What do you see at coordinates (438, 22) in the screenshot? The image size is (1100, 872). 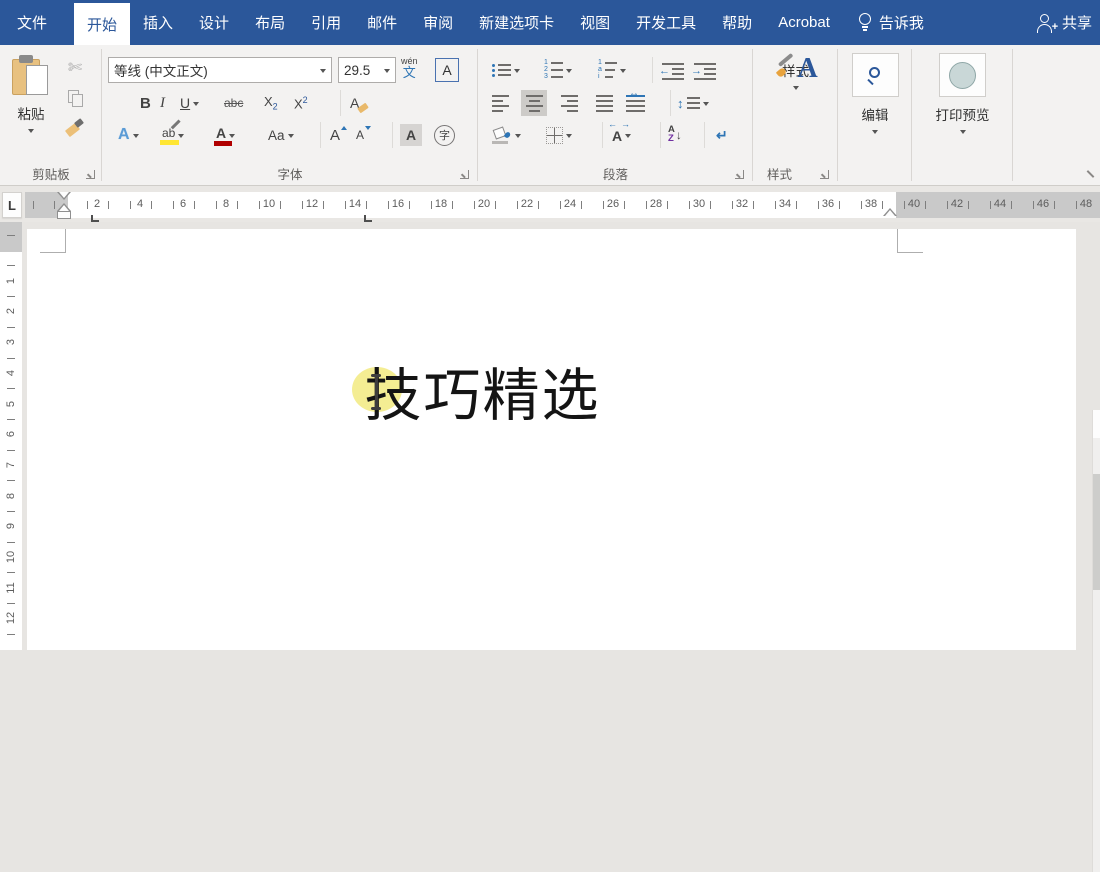 I see `tab-审阅: 审阅` at bounding box center [438, 22].